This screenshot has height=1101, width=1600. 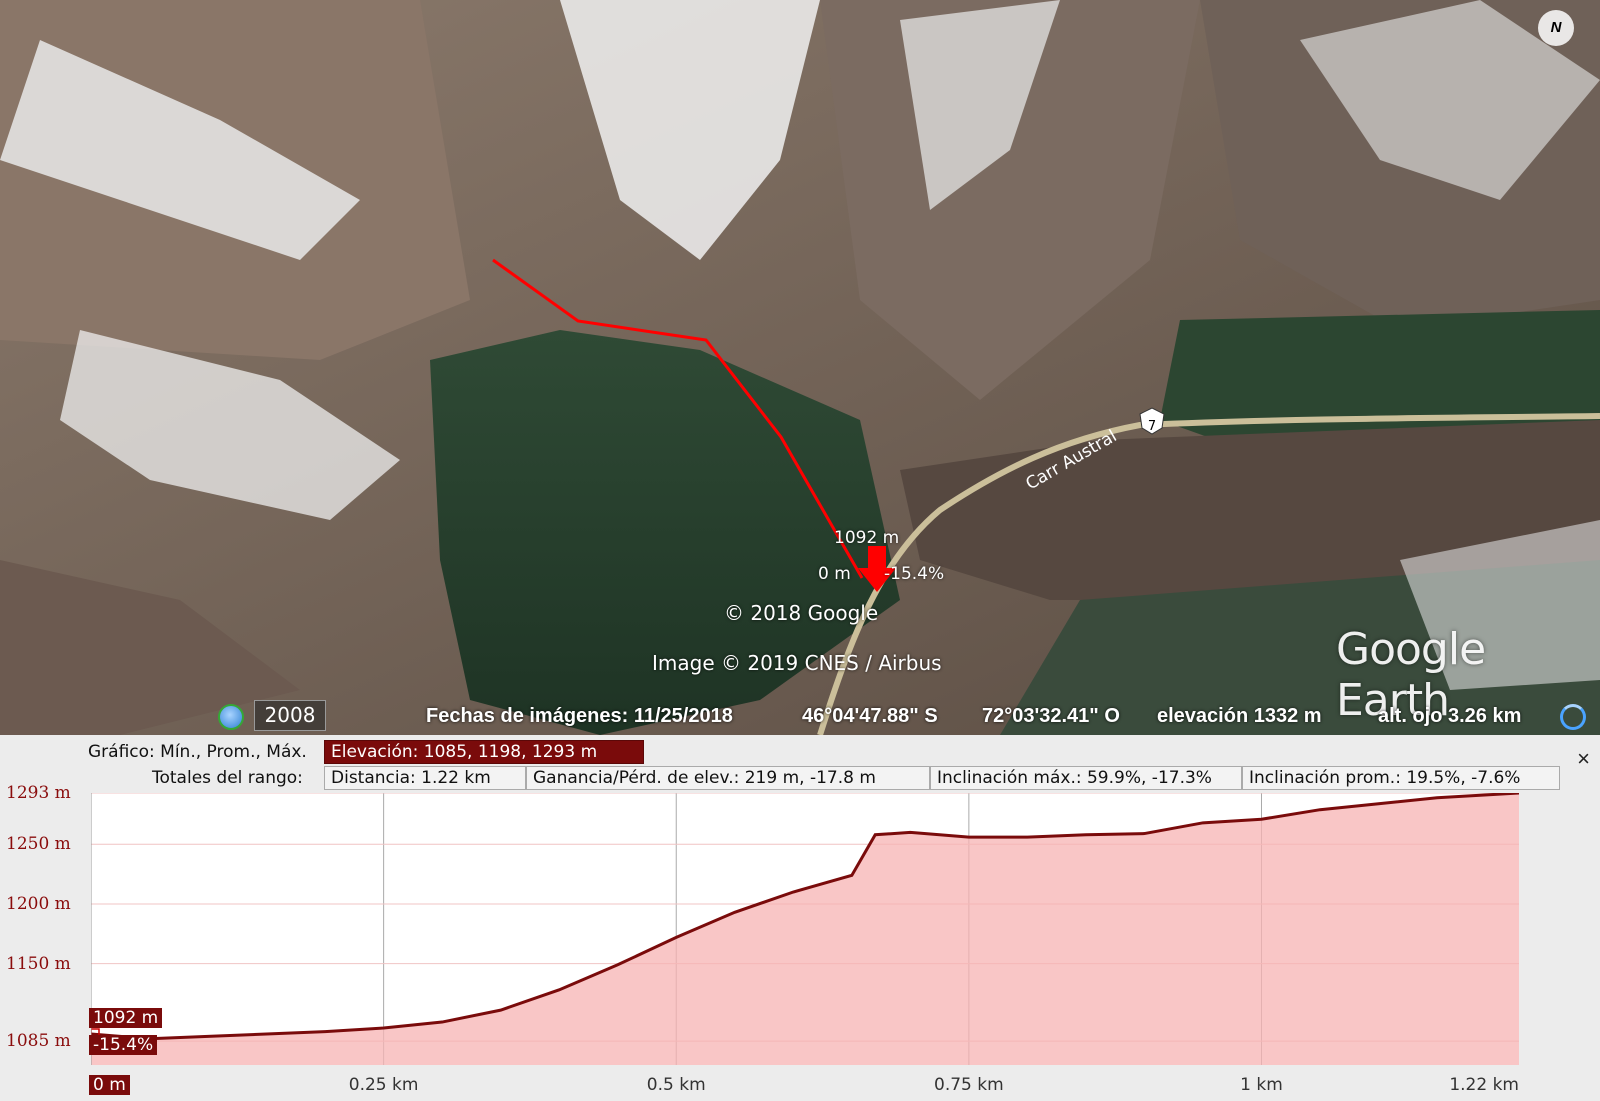 What do you see at coordinates (797, 663) in the screenshot?
I see `image-credit-text: Image © 2019 CNES / Airbus` at bounding box center [797, 663].